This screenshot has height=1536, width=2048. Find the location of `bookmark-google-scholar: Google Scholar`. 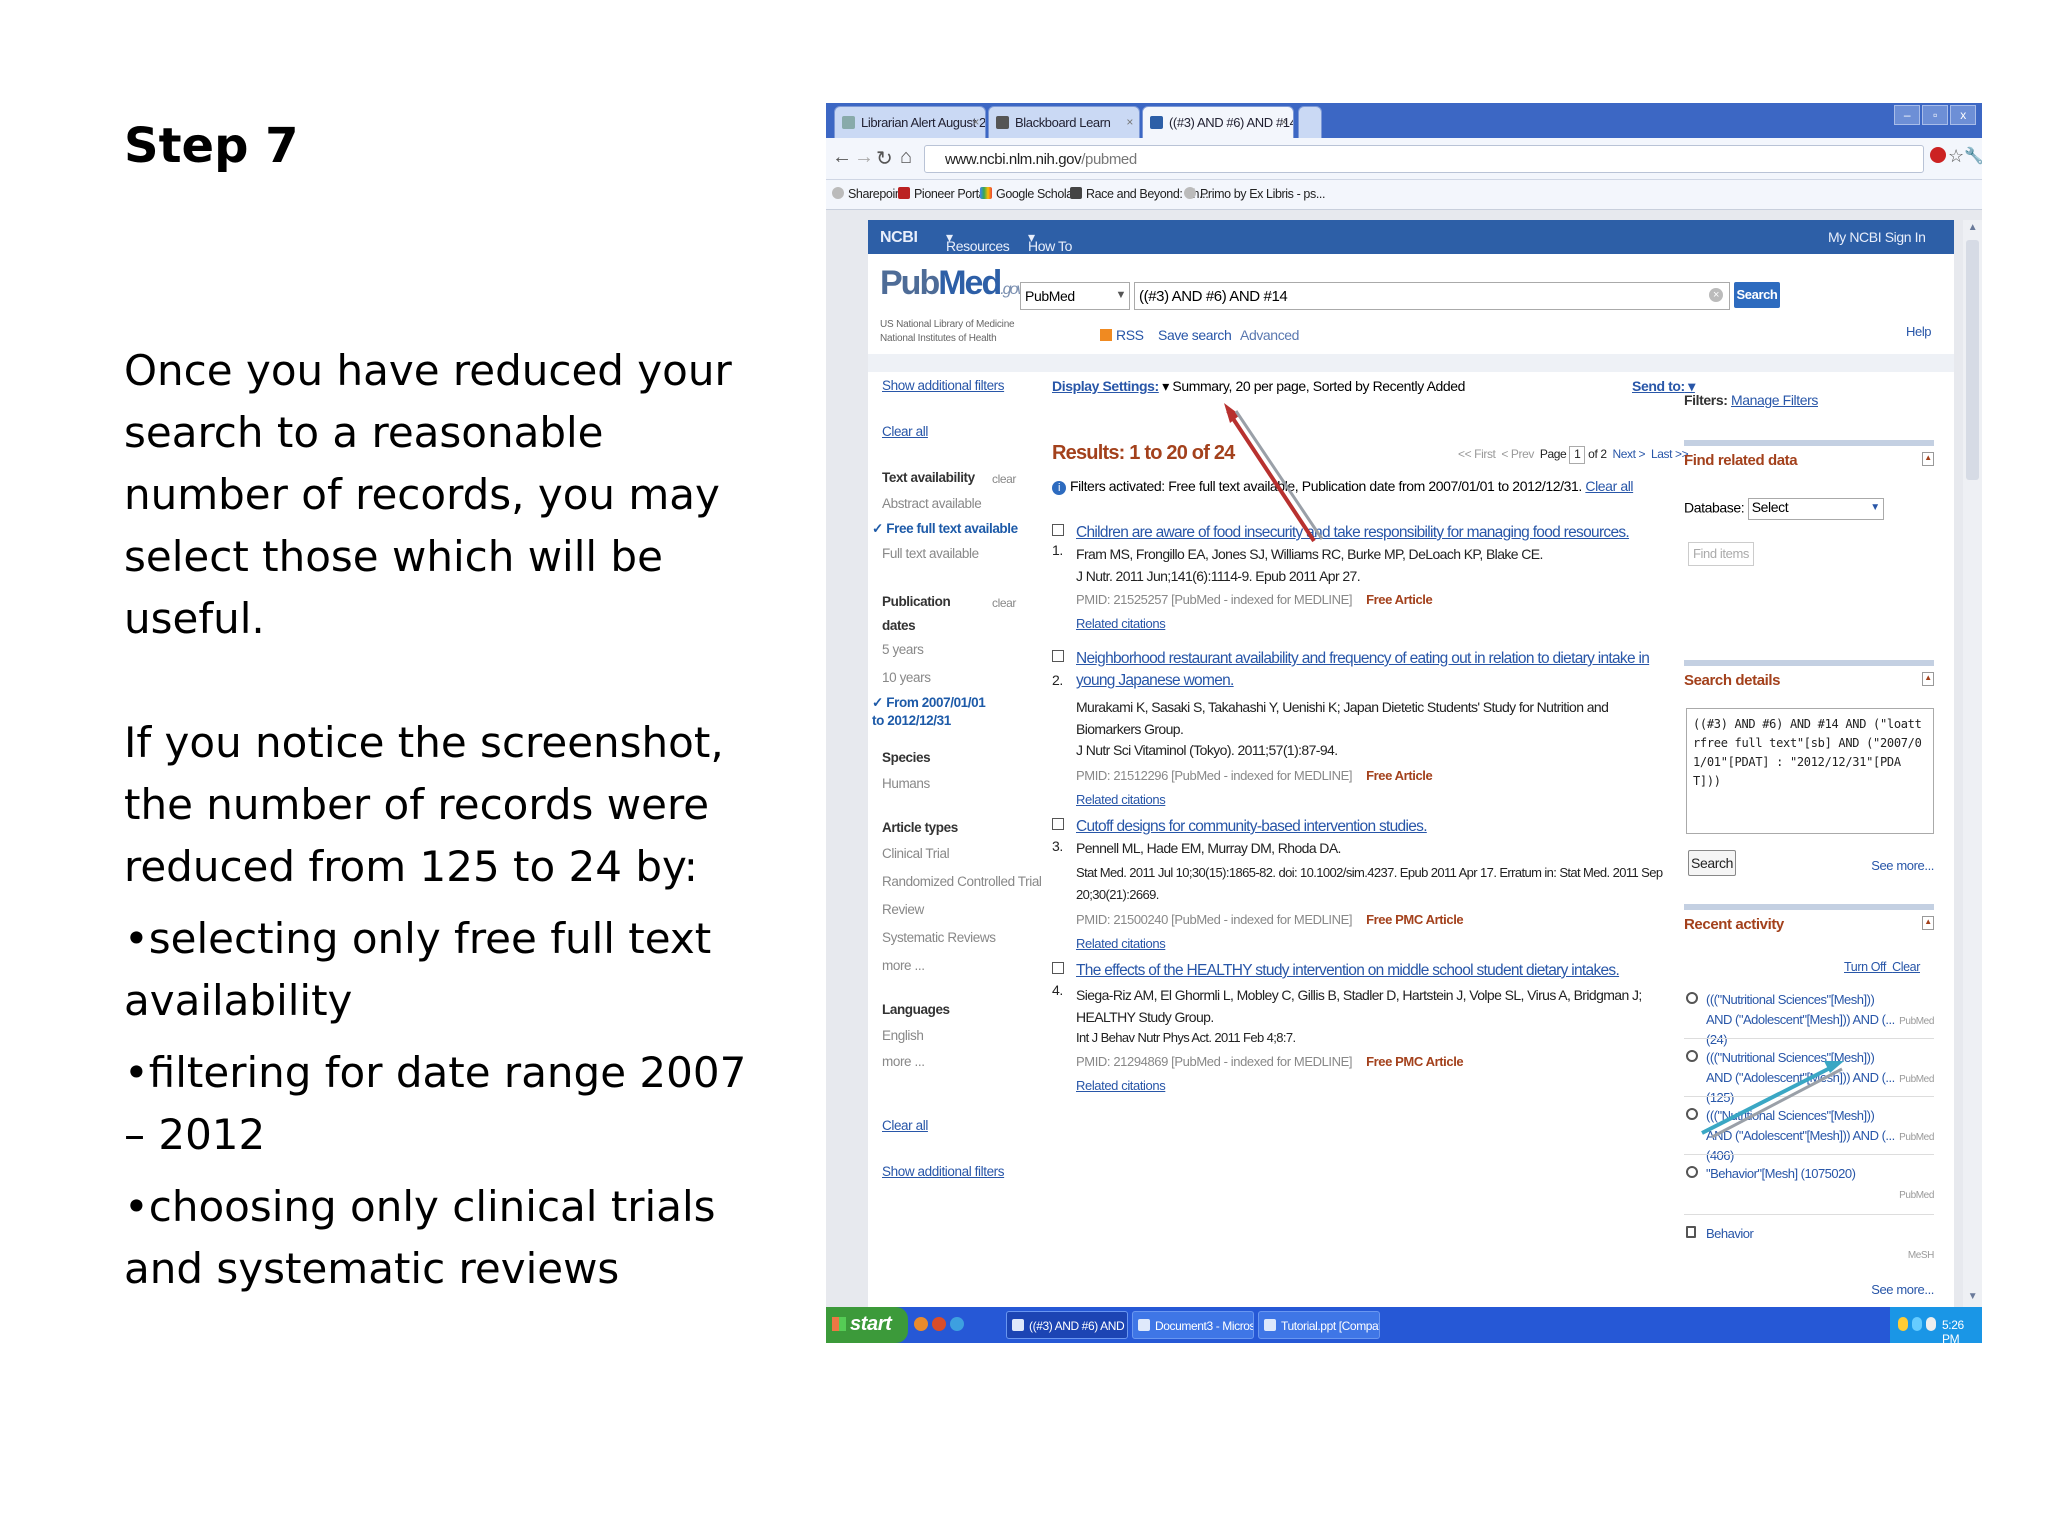

bookmark-google-scholar: Google Scholar is located at coordinates (1028, 194).